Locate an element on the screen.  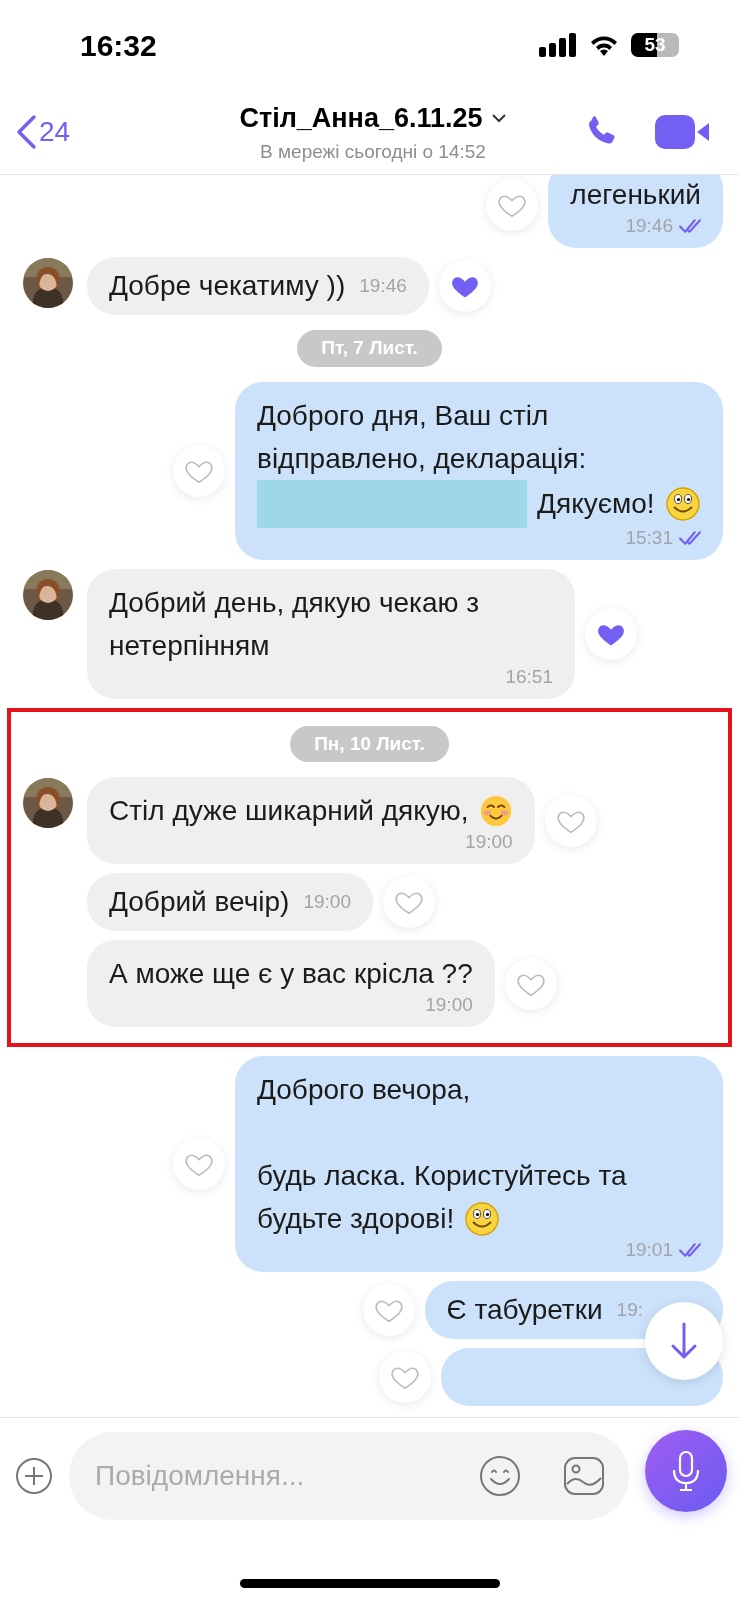
gallery-icon is located at coordinates (584, 1476).